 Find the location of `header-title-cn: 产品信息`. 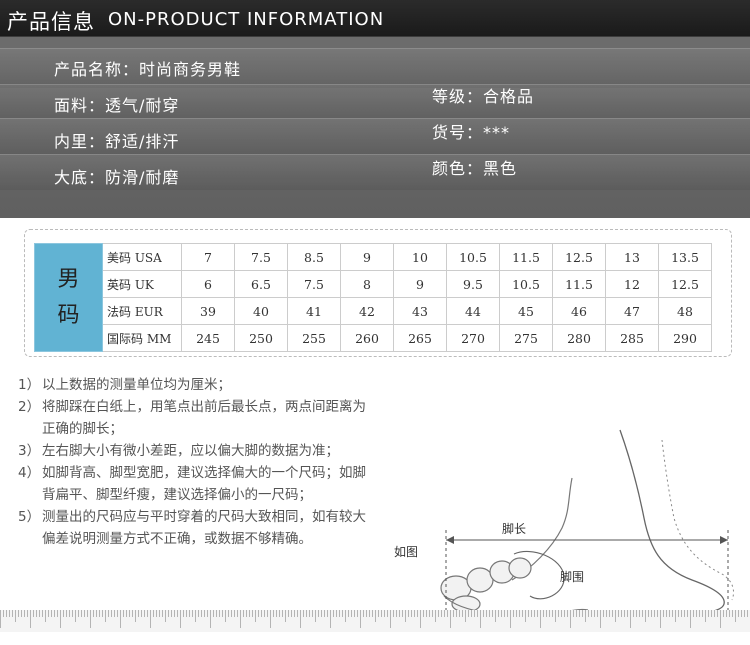

header-title-cn: 产品信息 is located at coordinates (51, 22).